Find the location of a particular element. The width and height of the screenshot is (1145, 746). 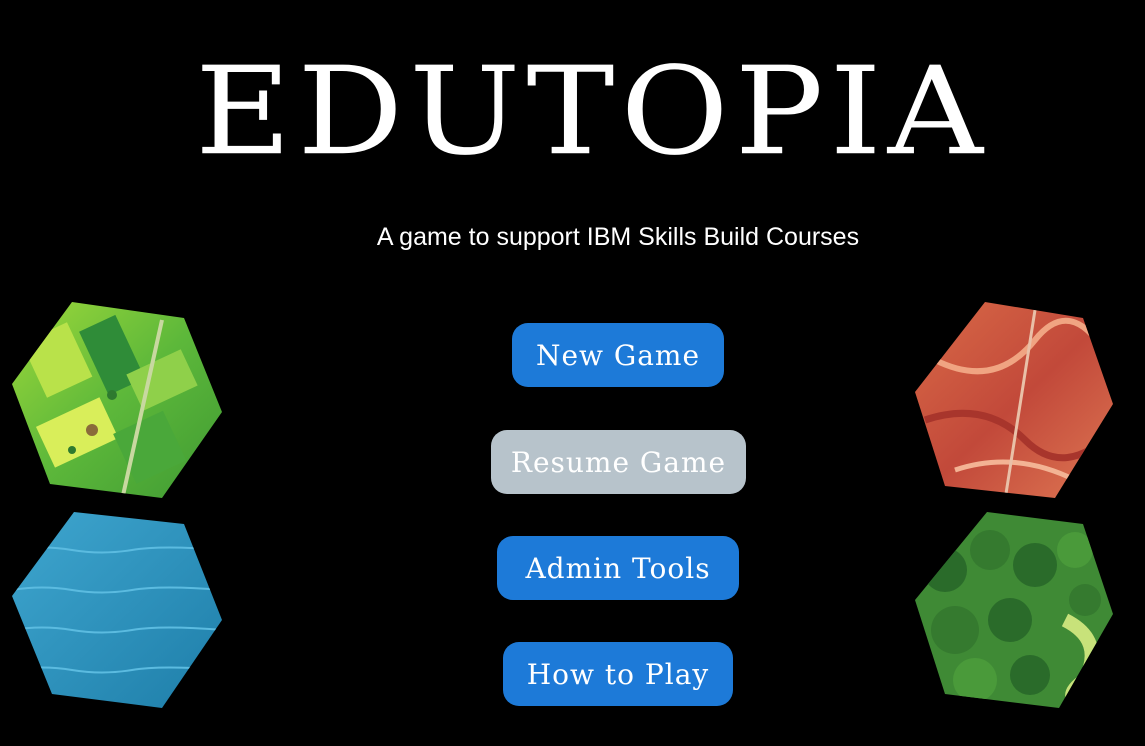

forest-hex-tile is located at coordinates (1020, 610).